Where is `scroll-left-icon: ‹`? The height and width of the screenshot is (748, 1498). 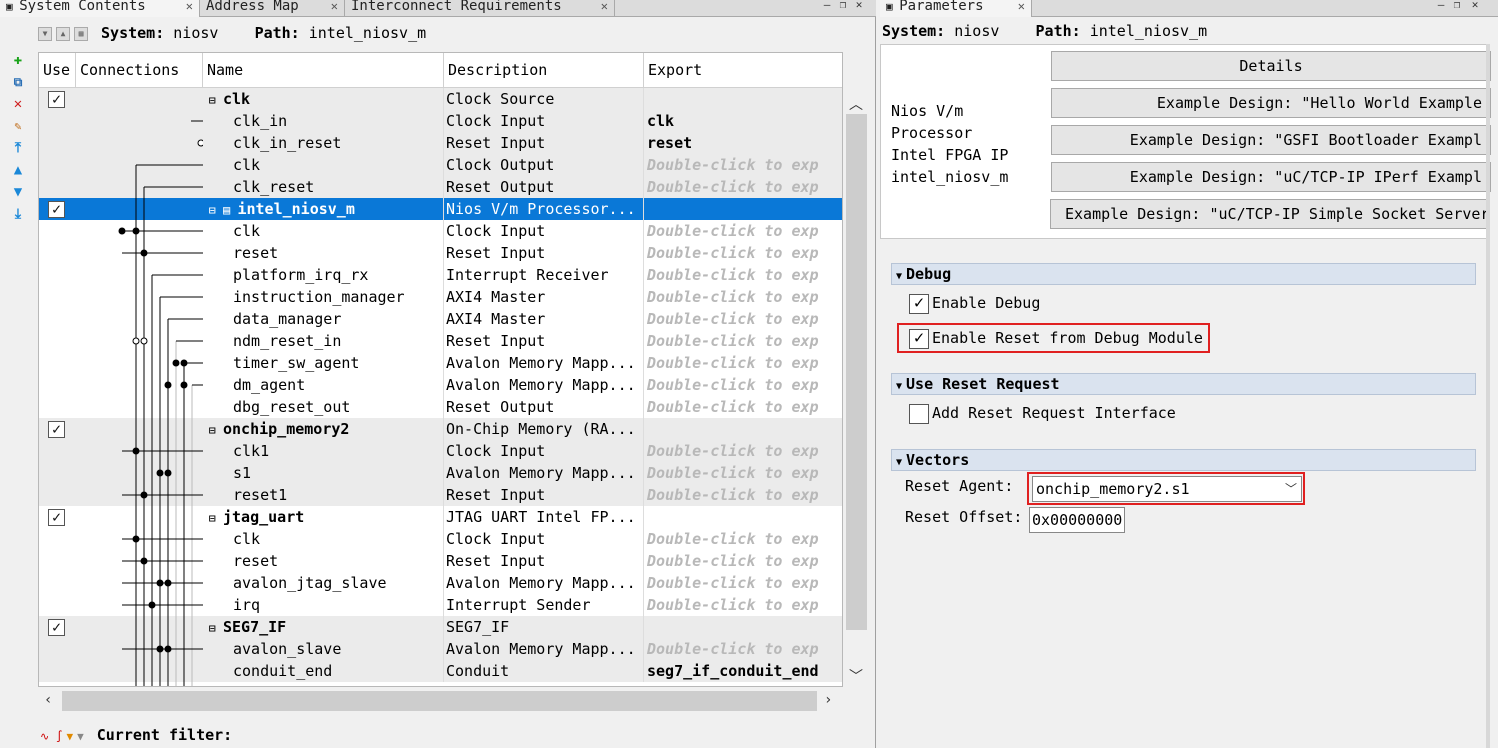 scroll-left-icon: ‹ is located at coordinates (48, 700).